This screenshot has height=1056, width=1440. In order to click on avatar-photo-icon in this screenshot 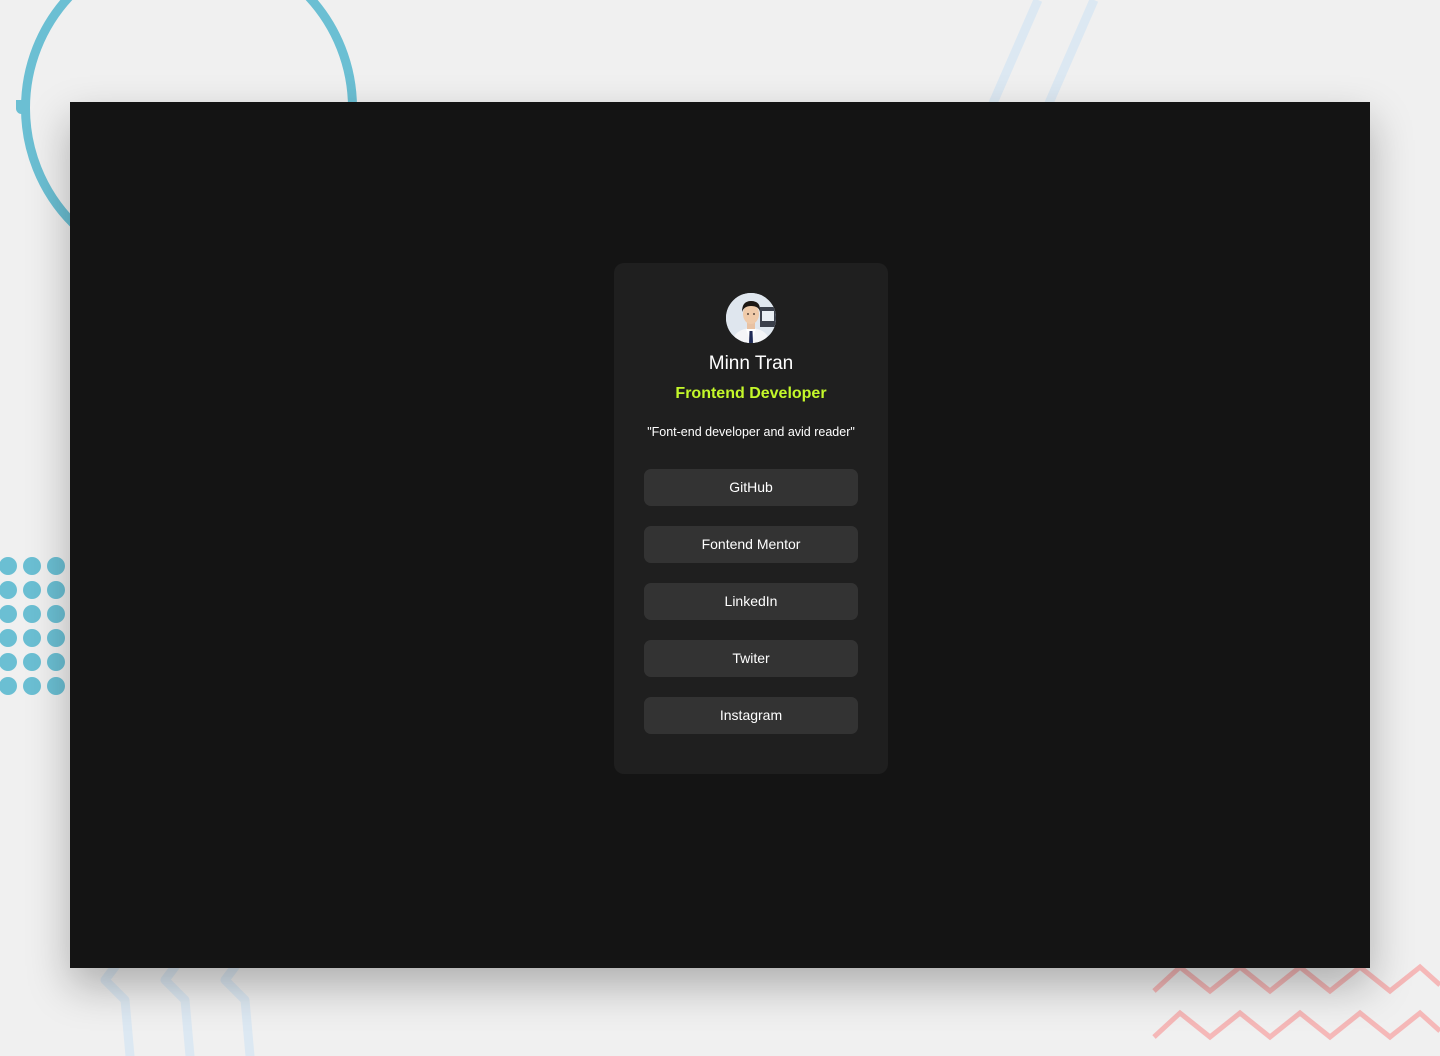, I will do `click(751, 318)`.